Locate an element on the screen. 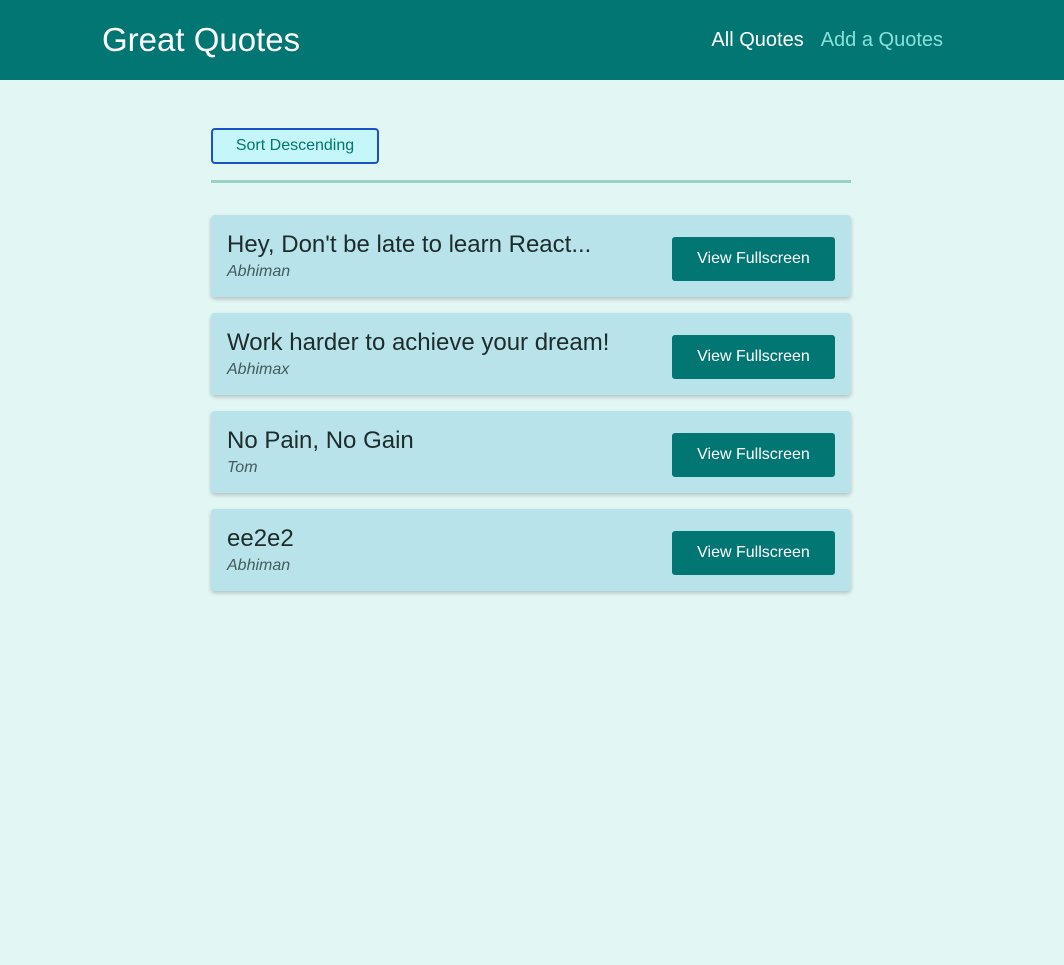 The height and width of the screenshot is (965, 1064). sort-button: Sort Descending is located at coordinates (295, 146).